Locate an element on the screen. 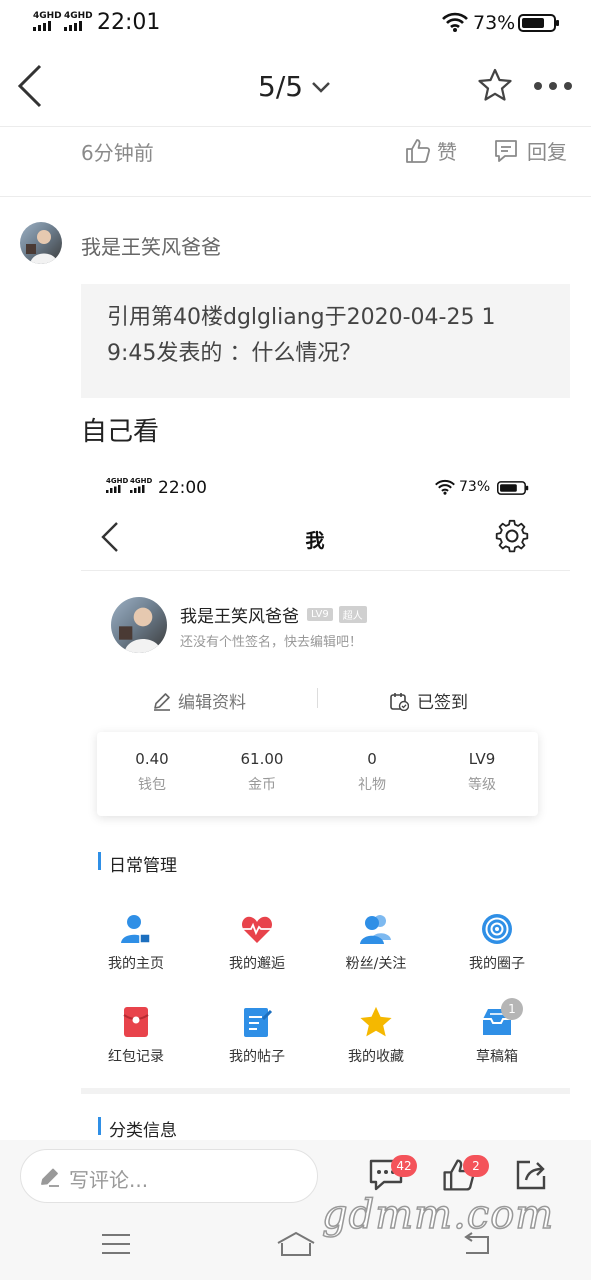  stat-value: LV9 is located at coordinates (482, 759).